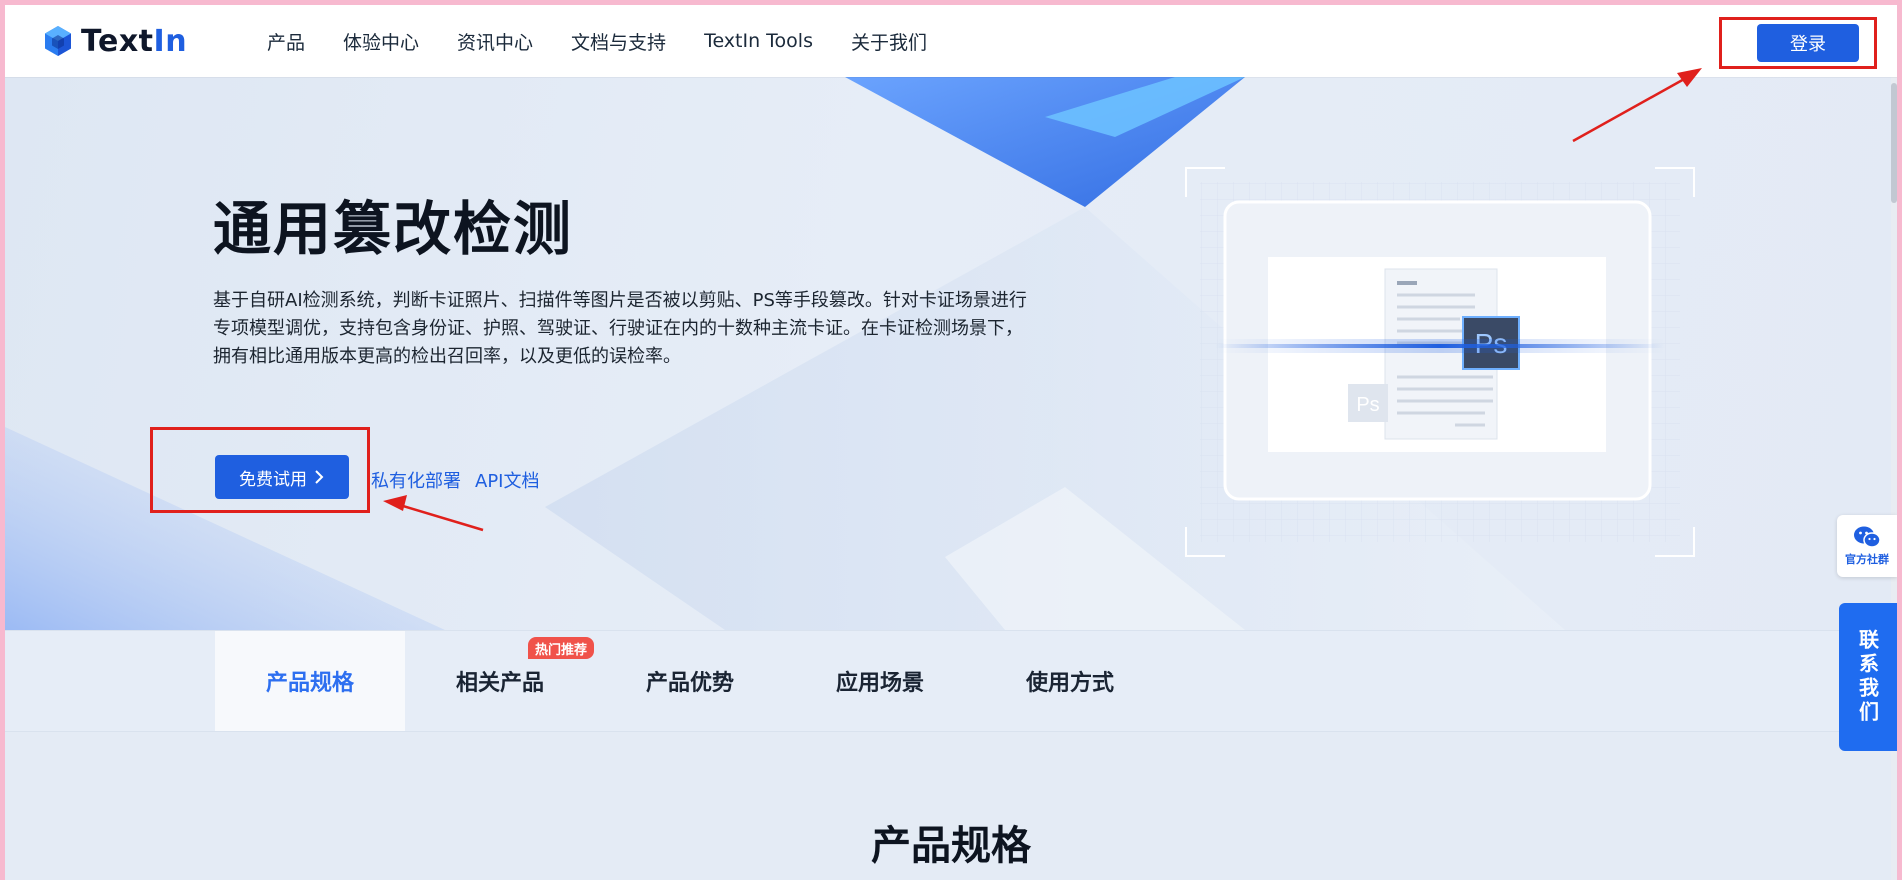  I want to click on logo-text: TextIn, so click(134, 41).